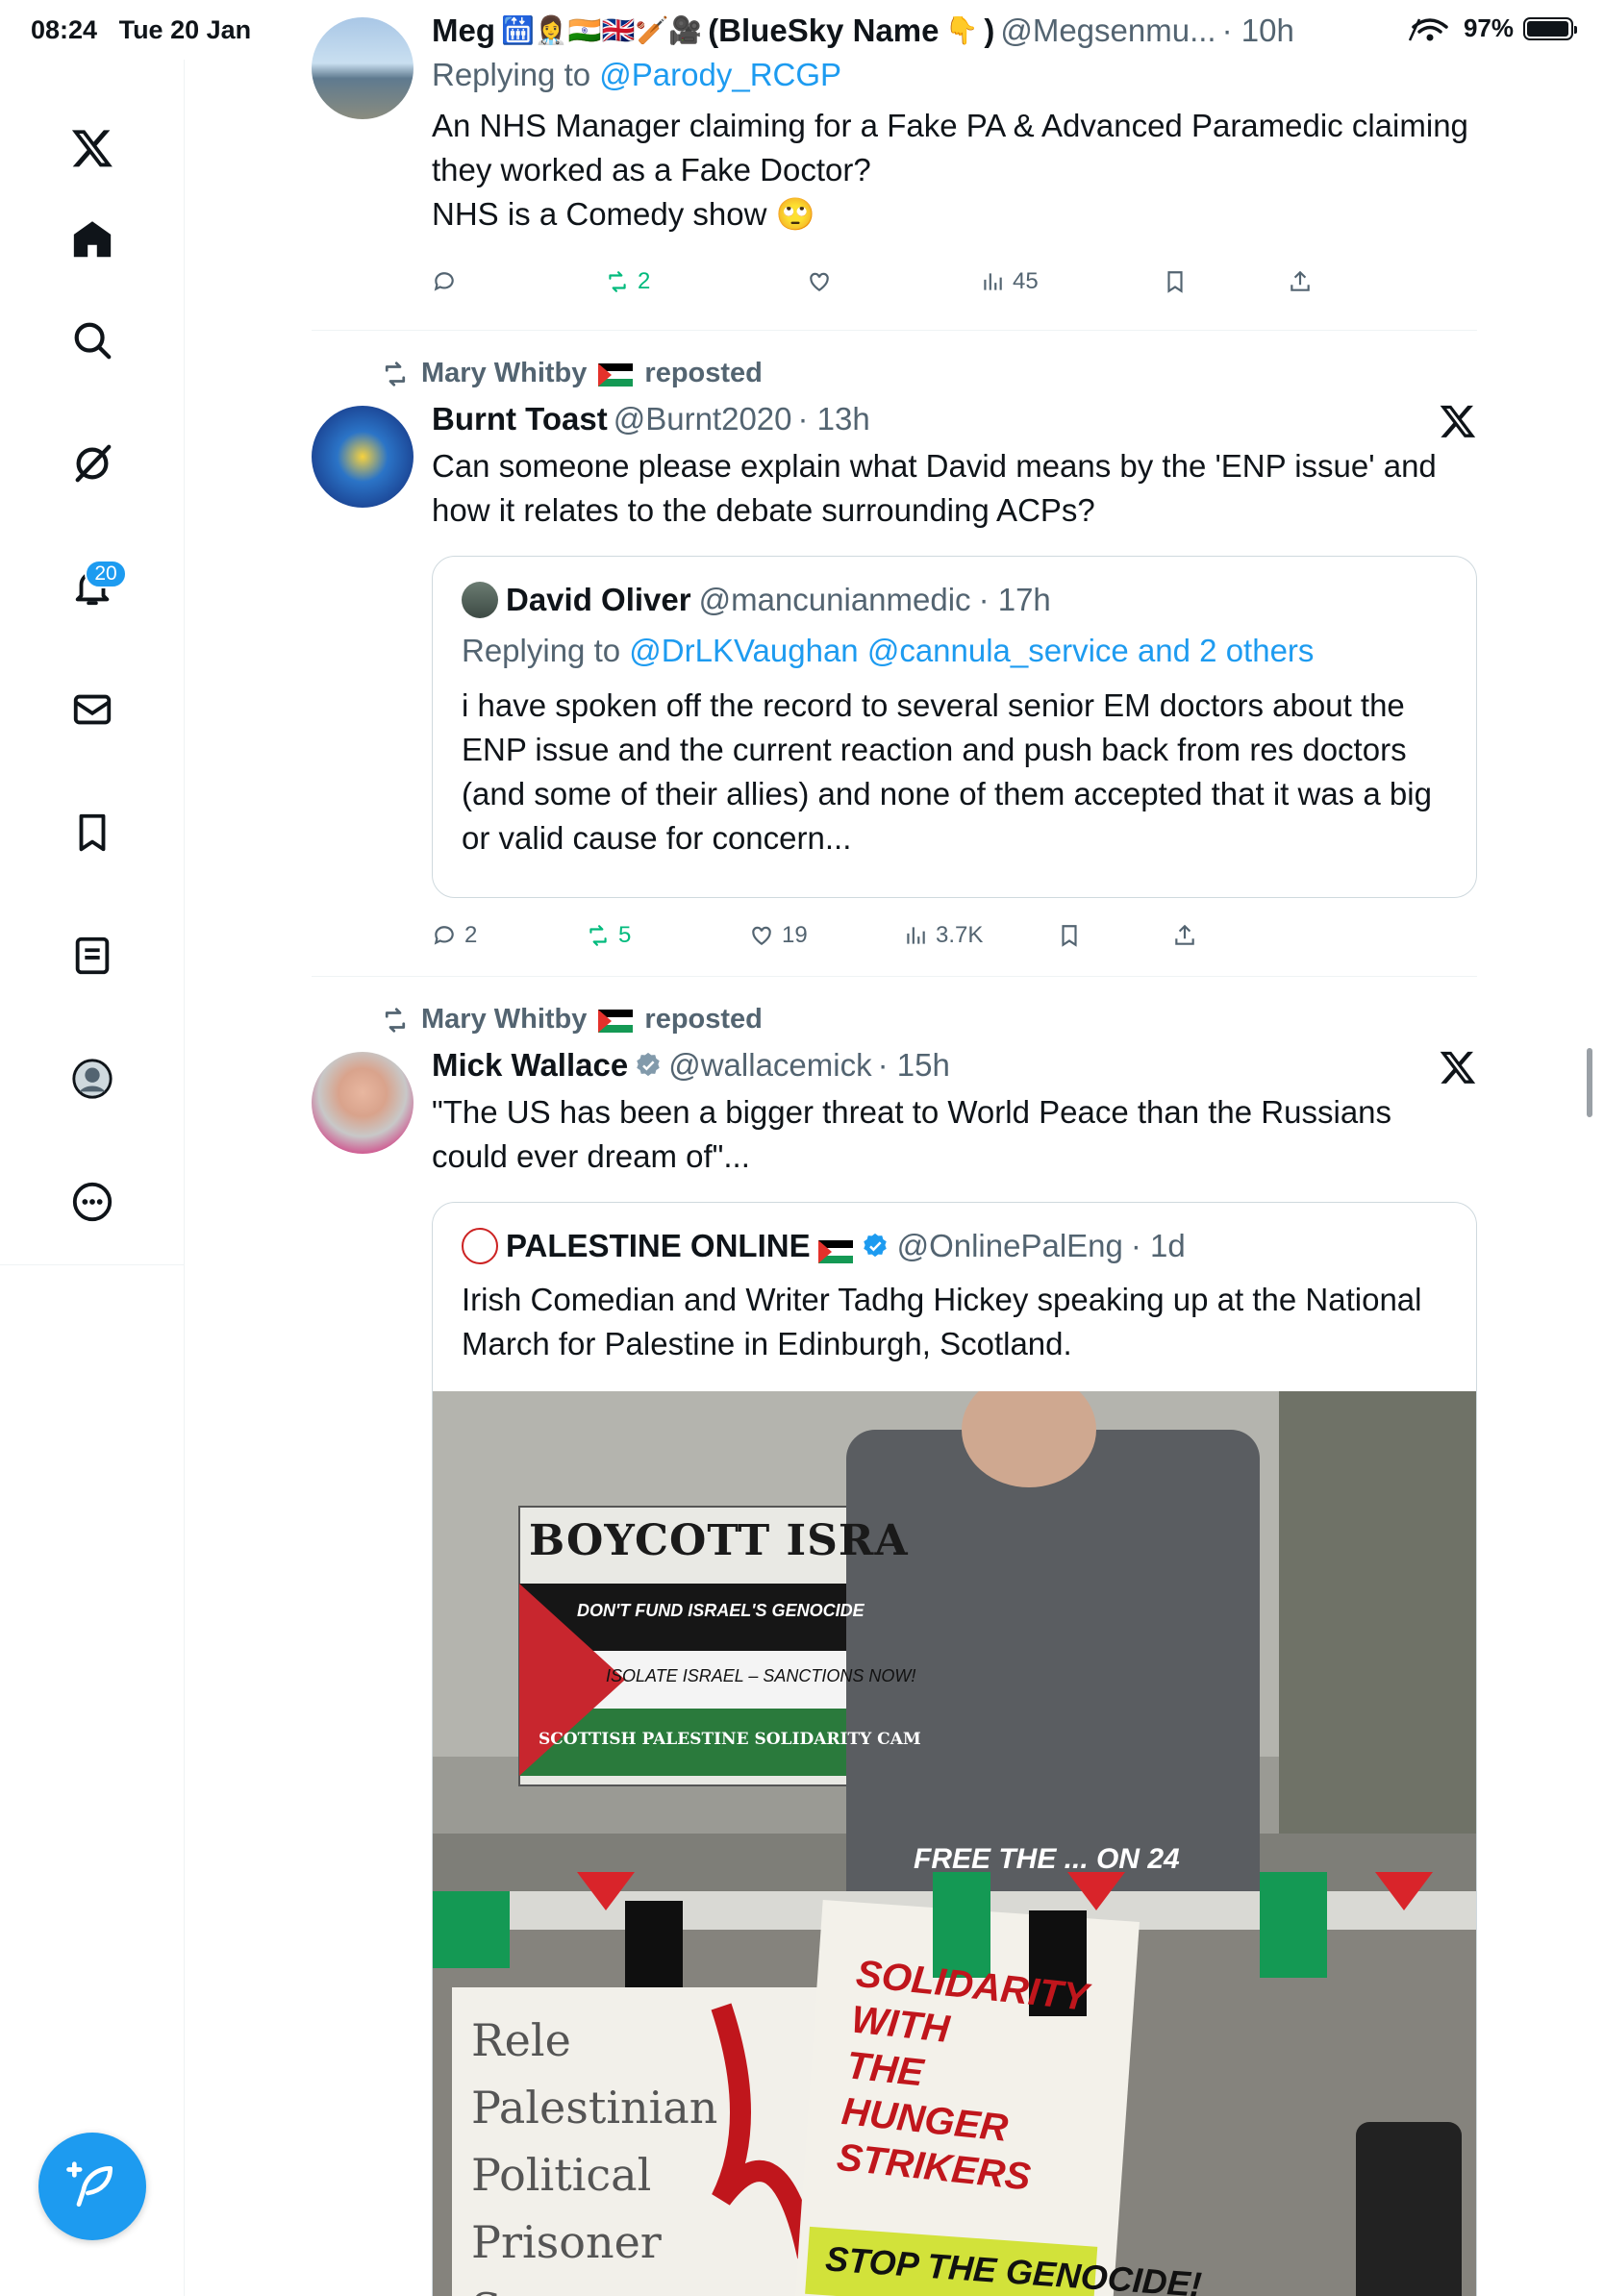  What do you see at coordinates (835, 600) in the screenshot?
I see `quote-author-handle: @mancunianmedic` at bounding box center [835, 600].